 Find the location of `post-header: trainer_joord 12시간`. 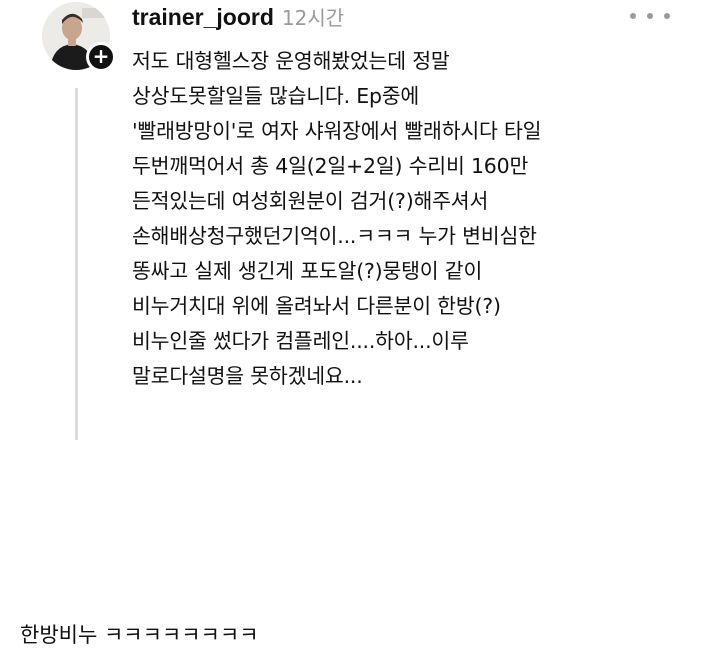

post-header: trainer_joord 12시간 is located at coordinates (238, 18).